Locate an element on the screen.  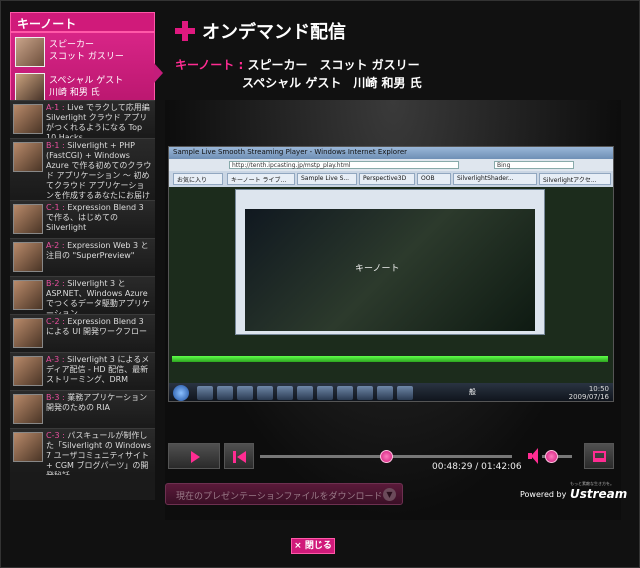
ie-search-input: Bing is located at coordinates (534, 165).